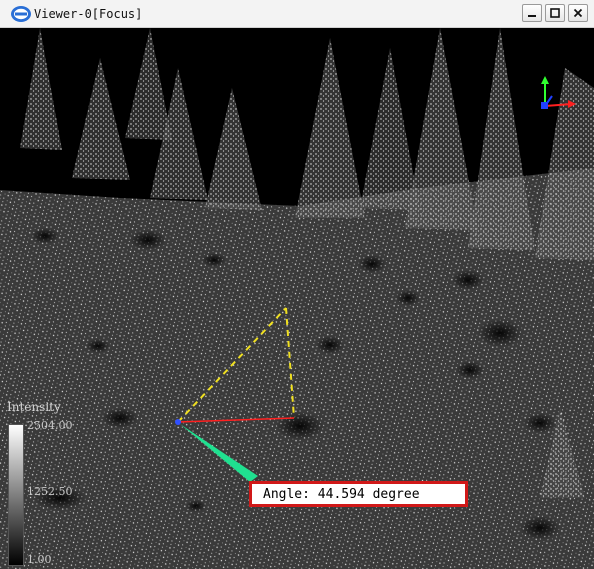 This screenshot has width=594, height=569. What do you see at coordinates (341, 494) in the screenshot?
I see `angle-readout: Angle: 44.594 degree` at bounding box center [341, 494].